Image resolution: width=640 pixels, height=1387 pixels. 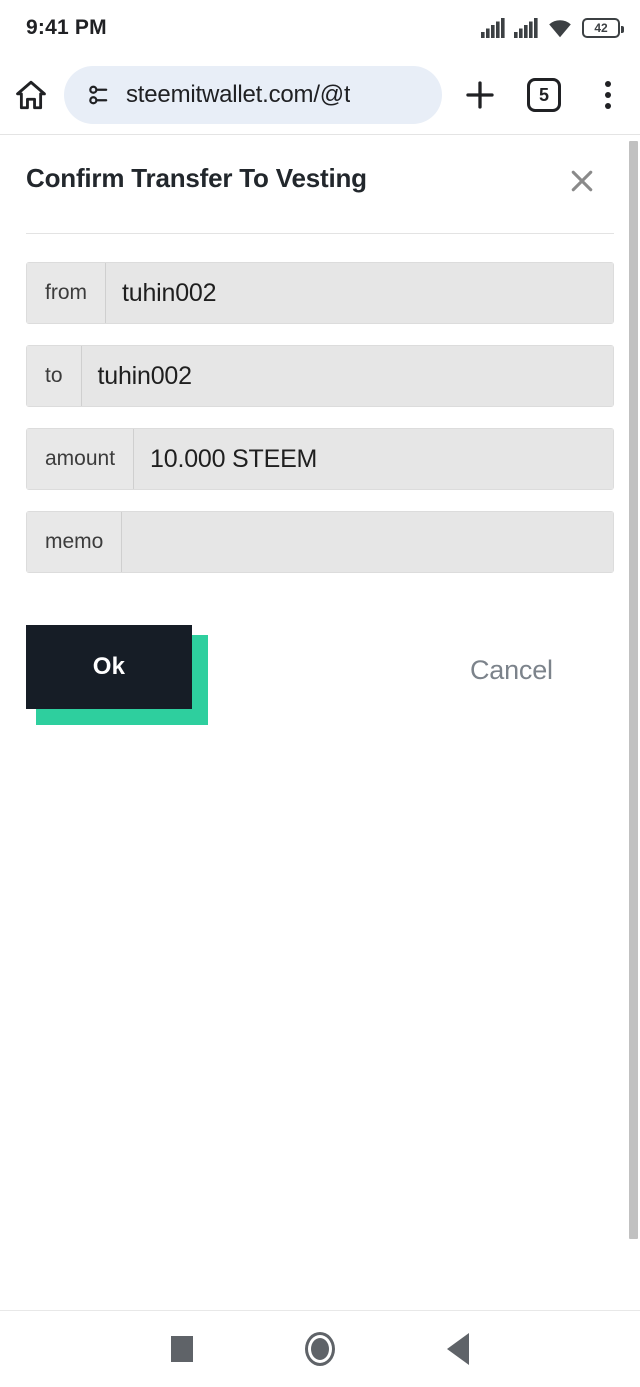 I want to click on field-label-to: to, so click(x=54, y=376).